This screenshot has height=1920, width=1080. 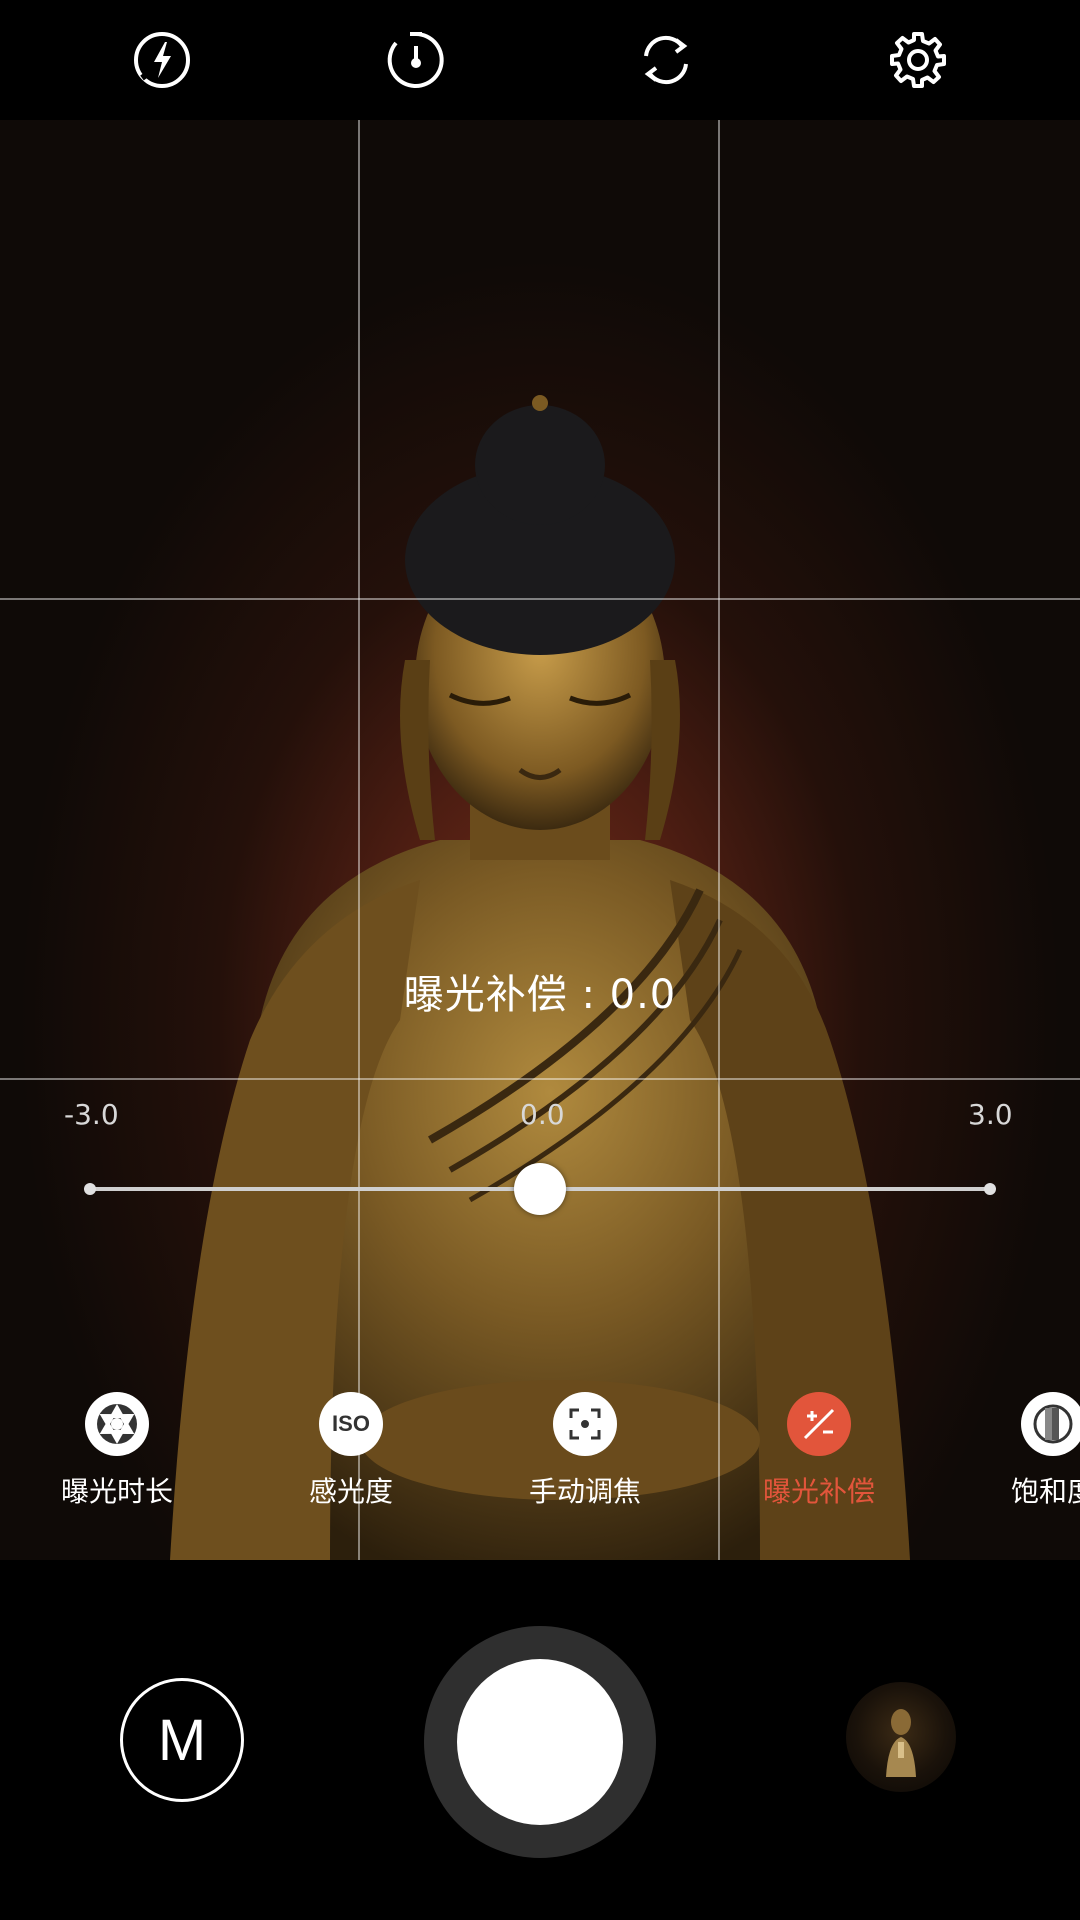 I want to click on mode-label: 饱和度, so click(x=1045, y=1491).